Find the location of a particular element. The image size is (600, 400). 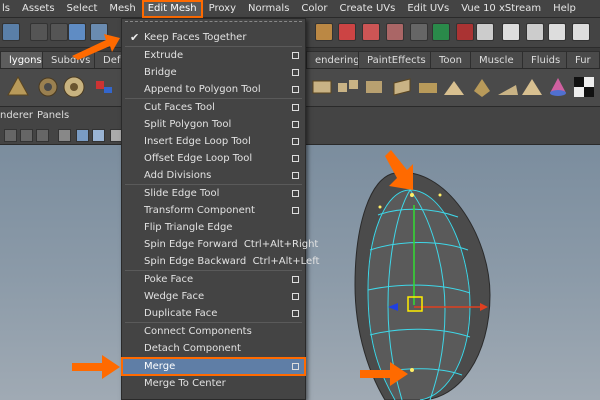

render-icon is located at coordinates (511, 32).